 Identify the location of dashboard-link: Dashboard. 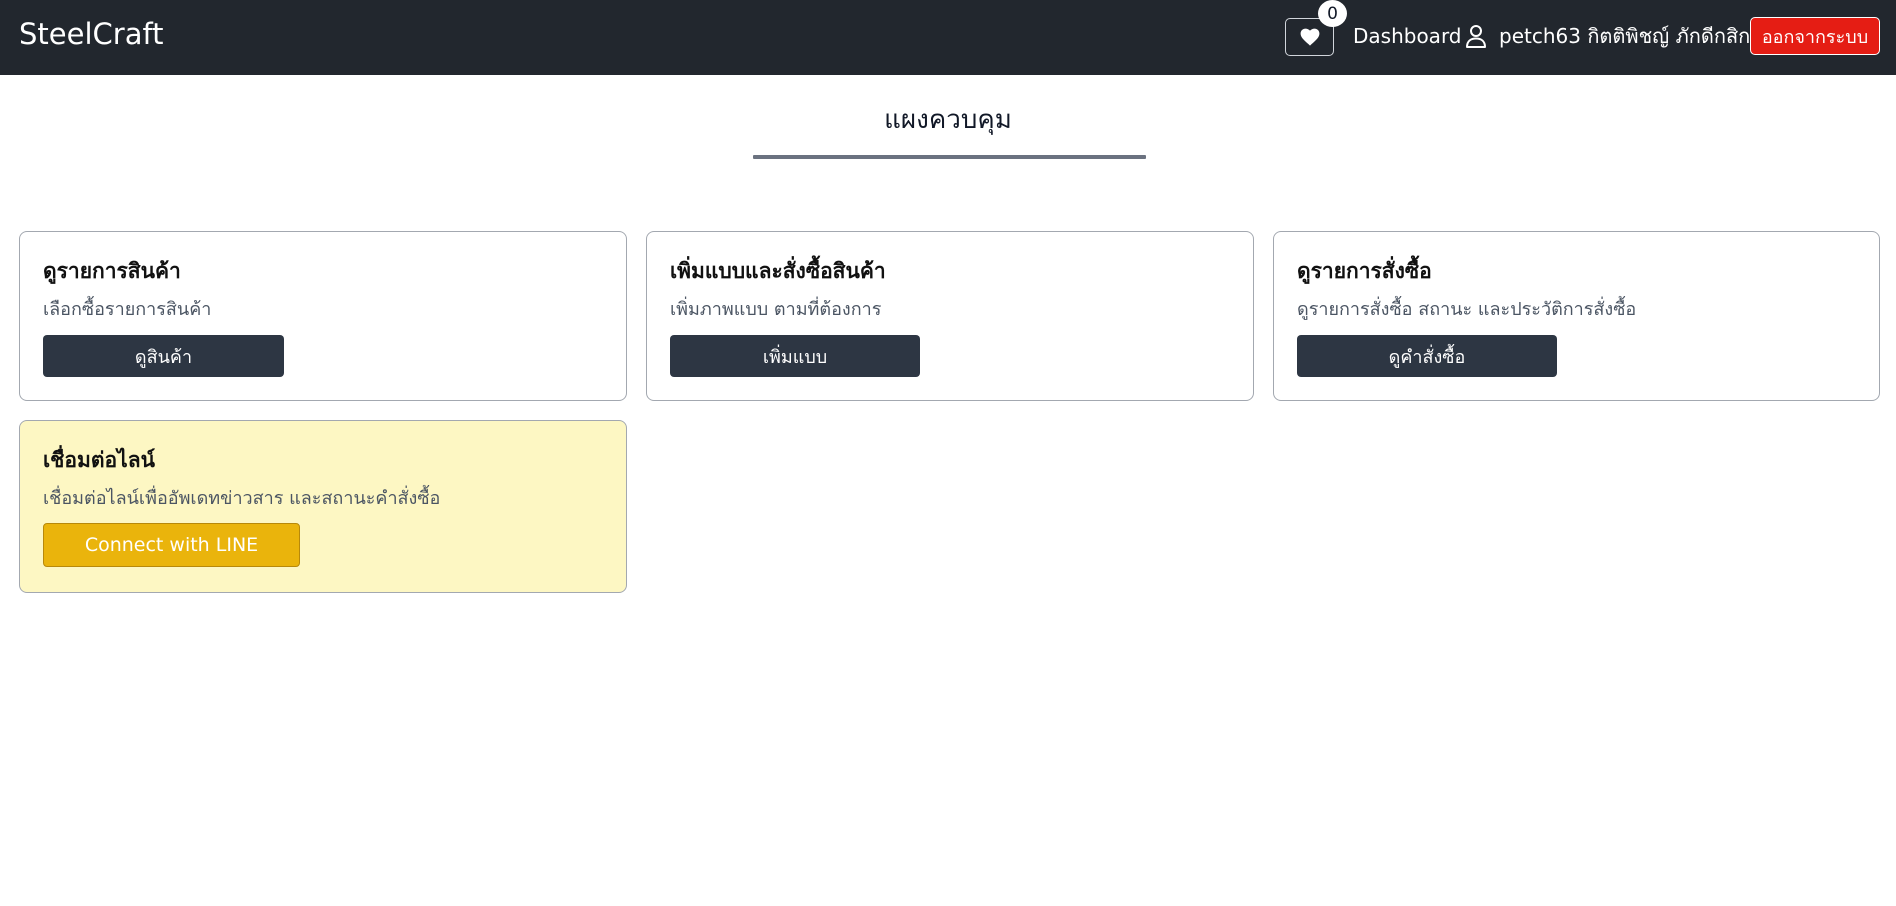
(1407, 36).